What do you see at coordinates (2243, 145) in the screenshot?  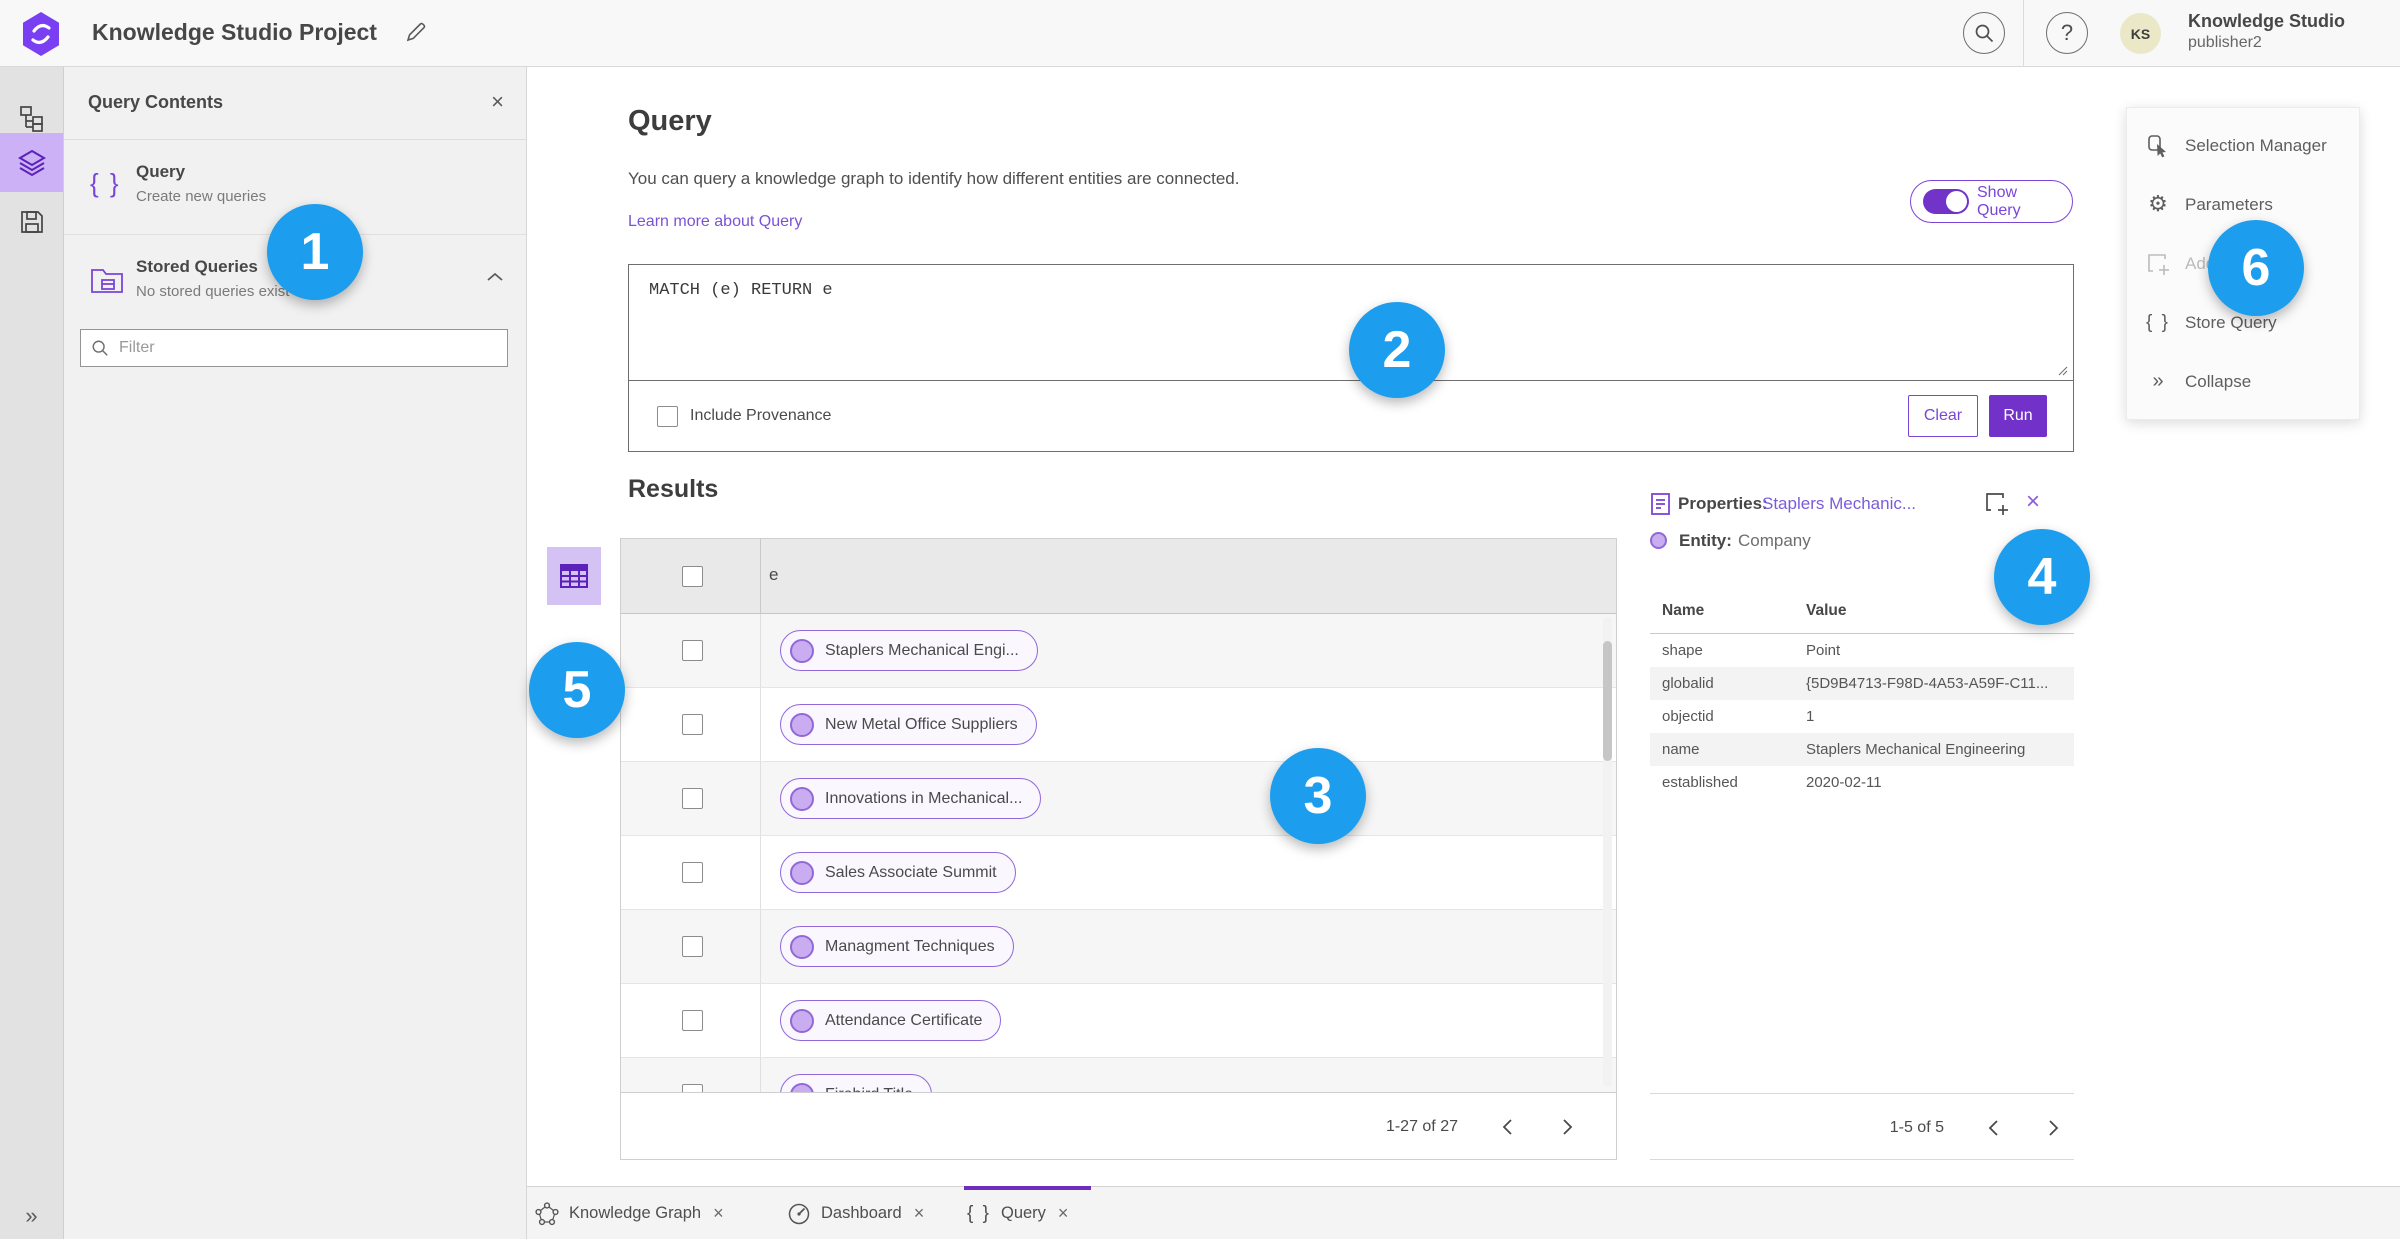 I see `menu-item-selection-manager: Selection Manager` at bounding box center [2243, 145].